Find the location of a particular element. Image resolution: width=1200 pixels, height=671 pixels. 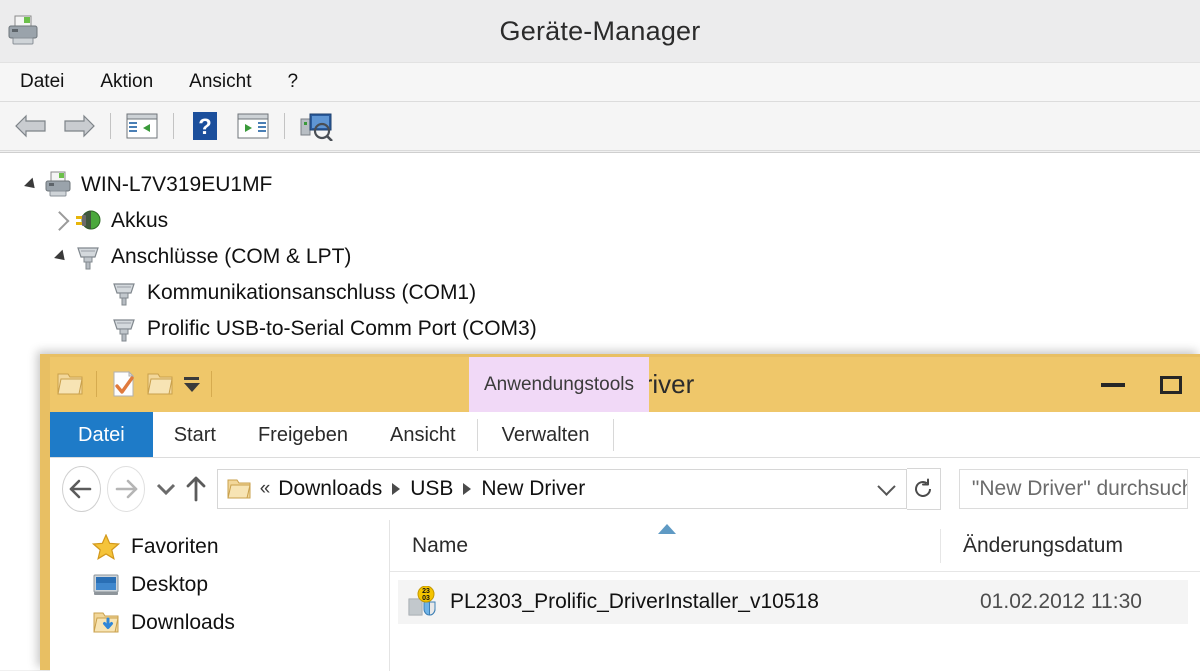

navigation-pane: Favoriten Desktop Downloads is located at coordinates (220, 595).